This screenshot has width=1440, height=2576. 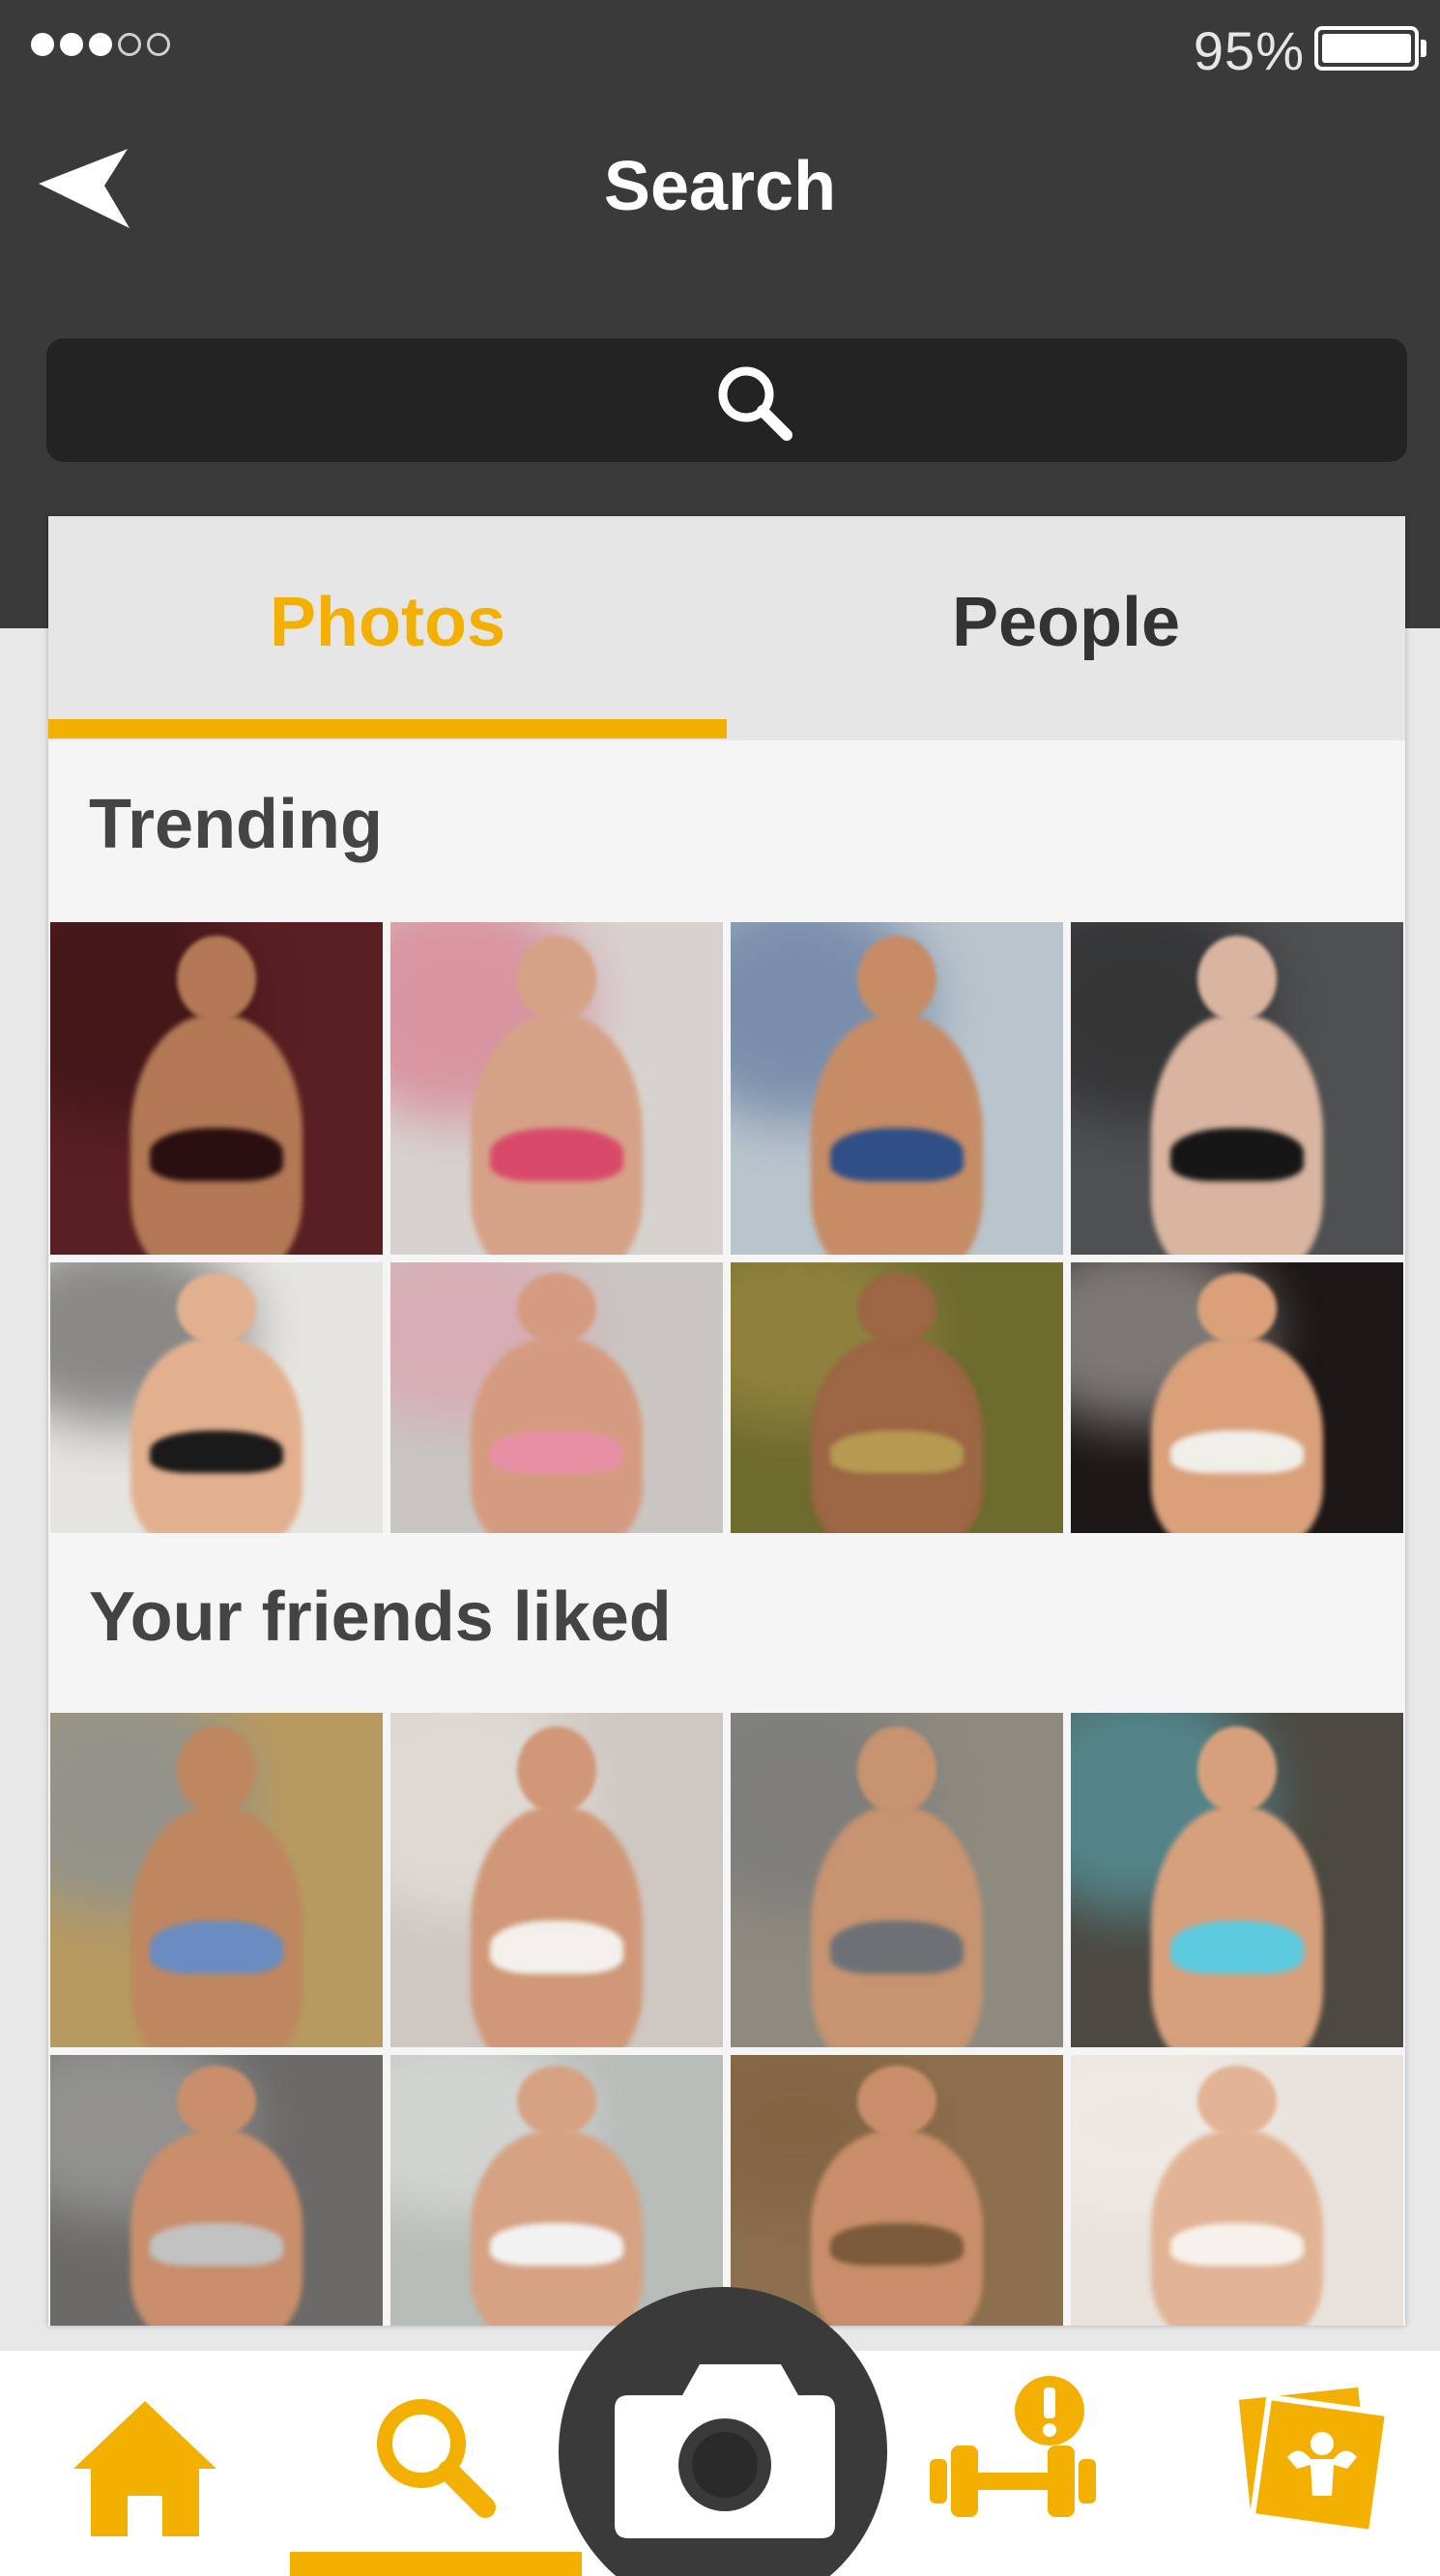 I want to click on nav-search, so click(x=435, y=2463).